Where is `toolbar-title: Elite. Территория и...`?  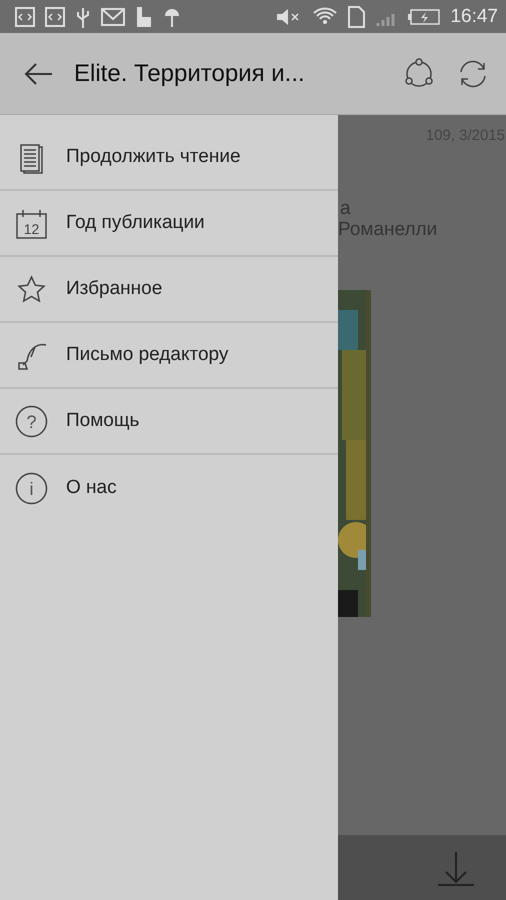 toolbar-title: Elite. Территория и... is located at coordinates (190, 74).